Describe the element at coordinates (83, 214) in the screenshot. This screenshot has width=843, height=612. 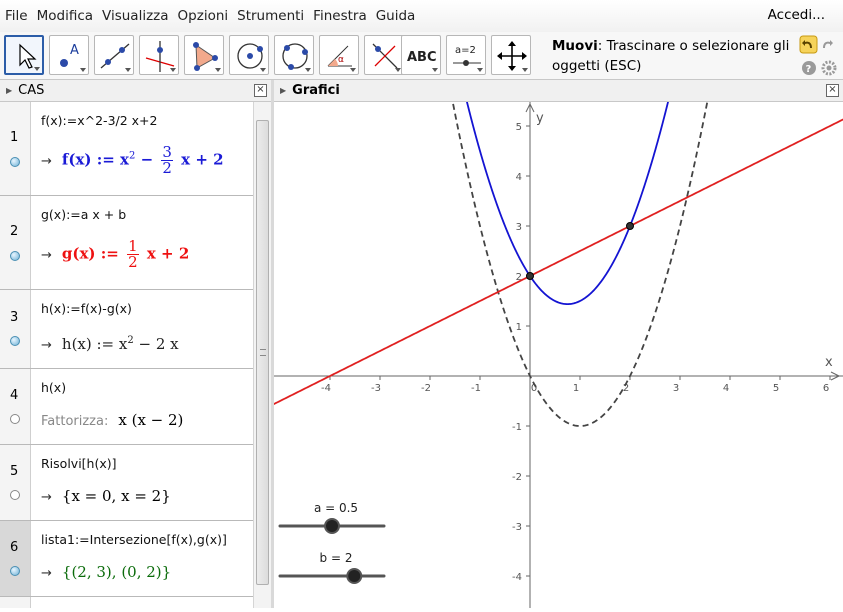
I see `cas-input: g(x):=a x + b` at that location.